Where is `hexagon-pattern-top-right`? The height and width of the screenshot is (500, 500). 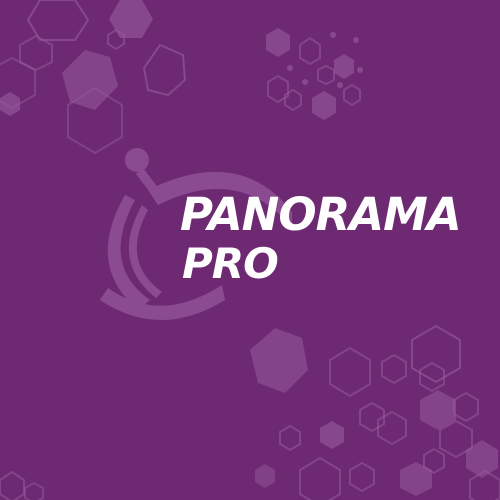
hexagon-pattern-top-right is located at coordinates (314, 74).